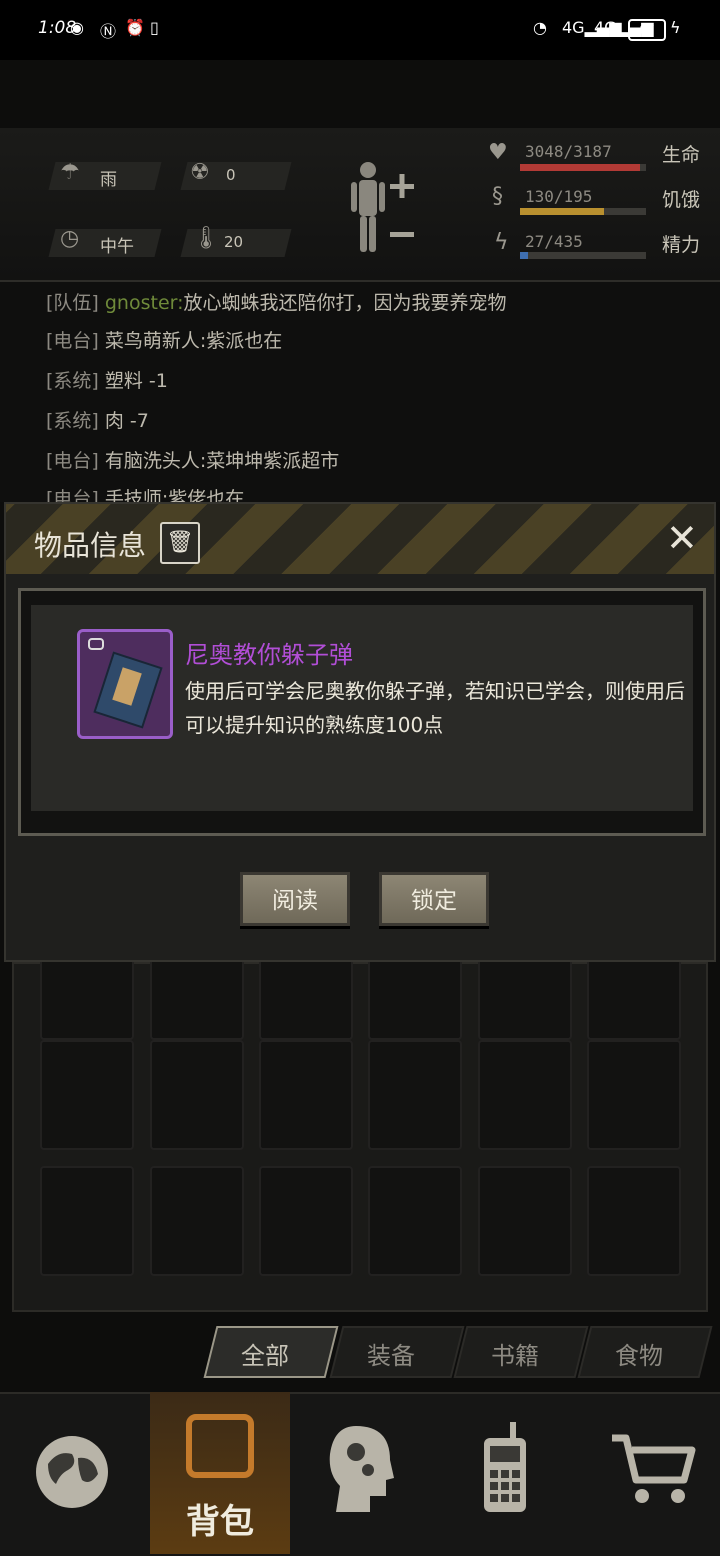 The image size is (720, 1556). I want to click on clock-icon: ◷, so click(70, 238).